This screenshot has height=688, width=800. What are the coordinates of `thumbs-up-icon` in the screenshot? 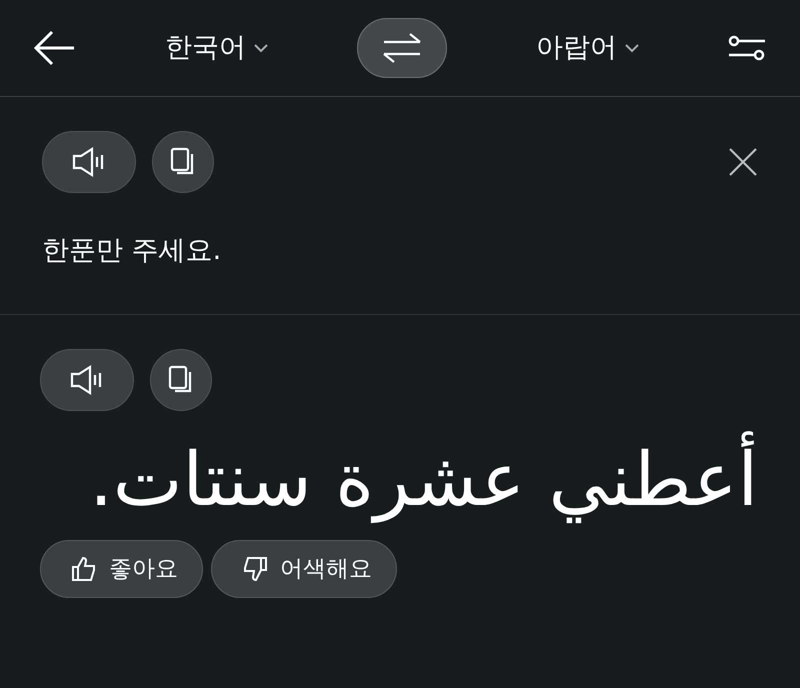 It's located at (84, 569).